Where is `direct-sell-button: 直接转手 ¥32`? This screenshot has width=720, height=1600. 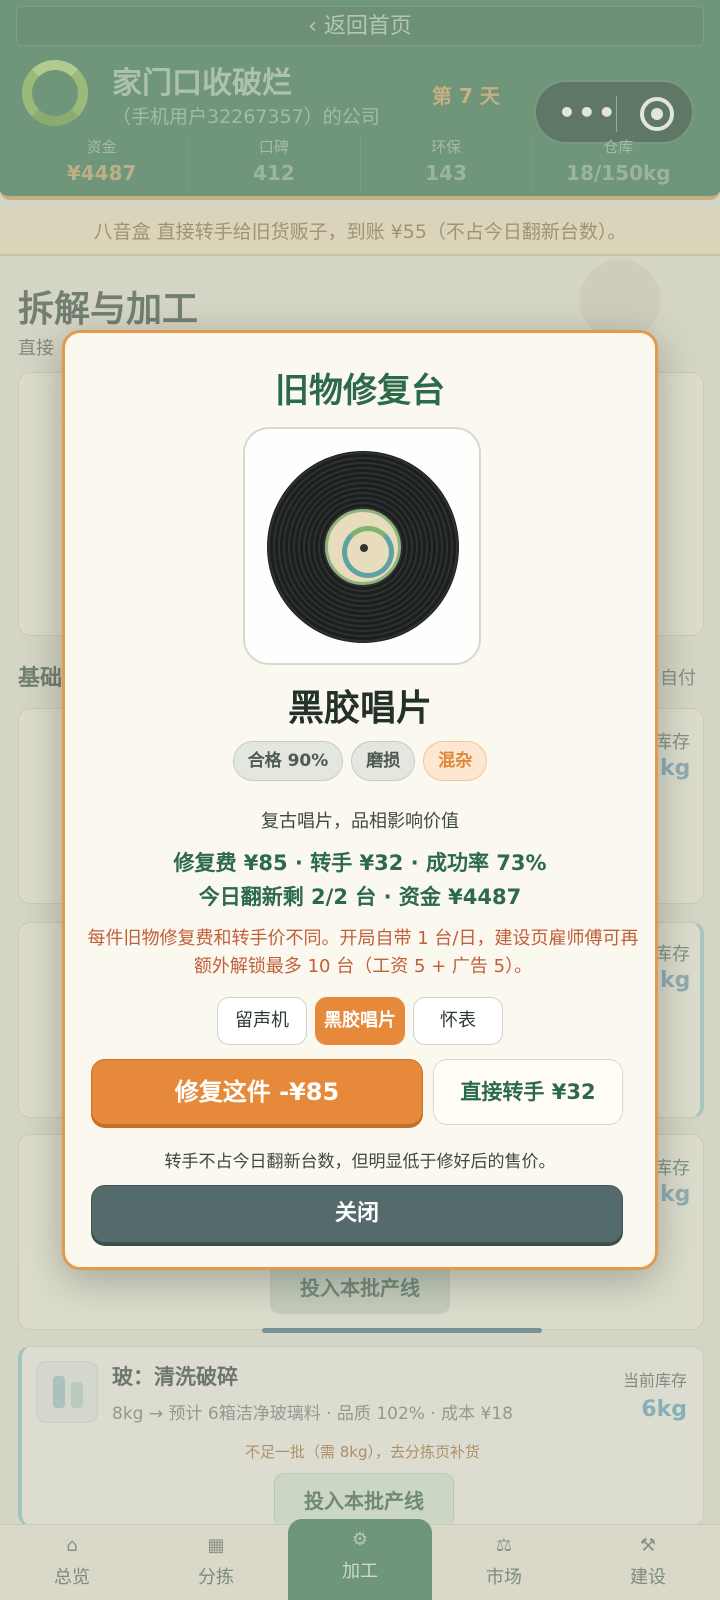 direct-sell-button: 直接转手 ¥32 is located at coordinates (528, 1092).